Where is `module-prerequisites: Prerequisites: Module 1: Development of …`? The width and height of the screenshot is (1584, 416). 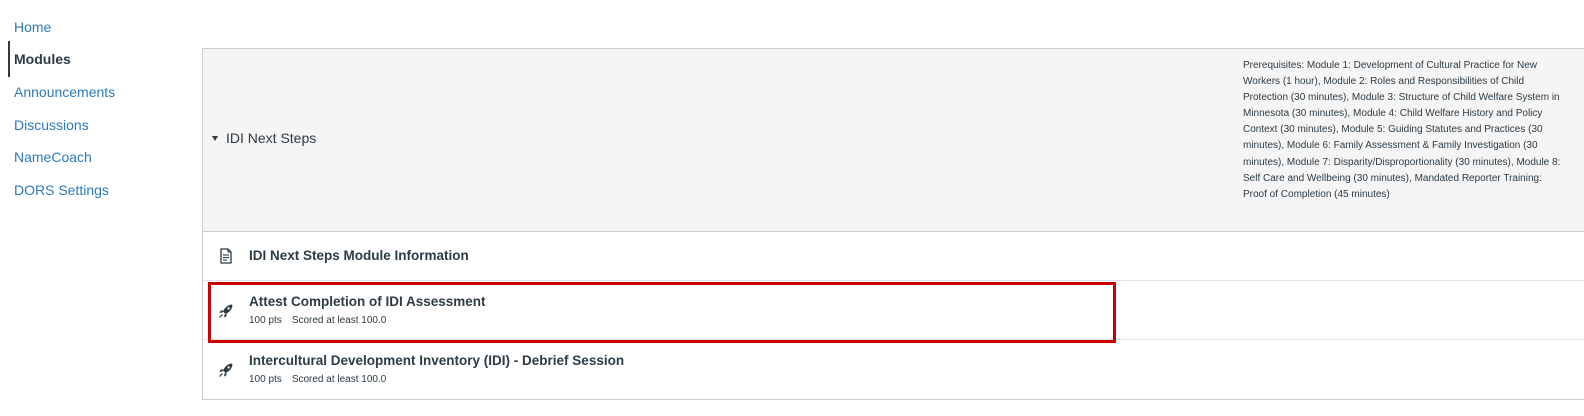
module-prerequisites: Prerequisites: Module 1: Development of … is located at coordinates (1402, 130).